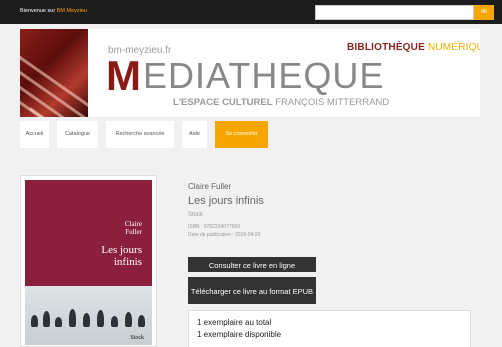 The height and width of the screenshot is (347, 502). I want to click on library-title-part2: NUMÉRIQUE, so click(453, 47).